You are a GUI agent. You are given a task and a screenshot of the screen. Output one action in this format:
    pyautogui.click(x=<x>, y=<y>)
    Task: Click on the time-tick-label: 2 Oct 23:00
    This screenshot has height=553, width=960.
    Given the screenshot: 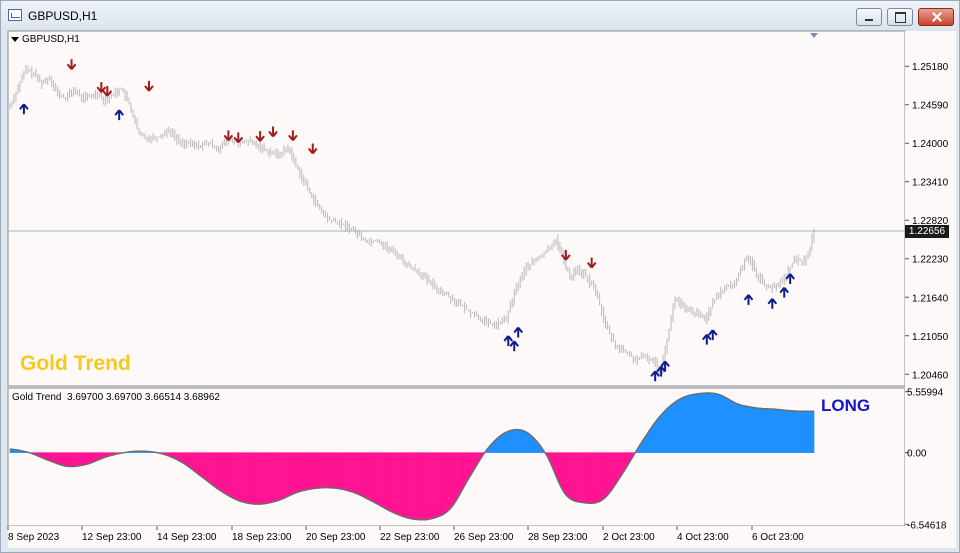 What is the action you would take?
    pyautogui.click(x=629, y=537)
    